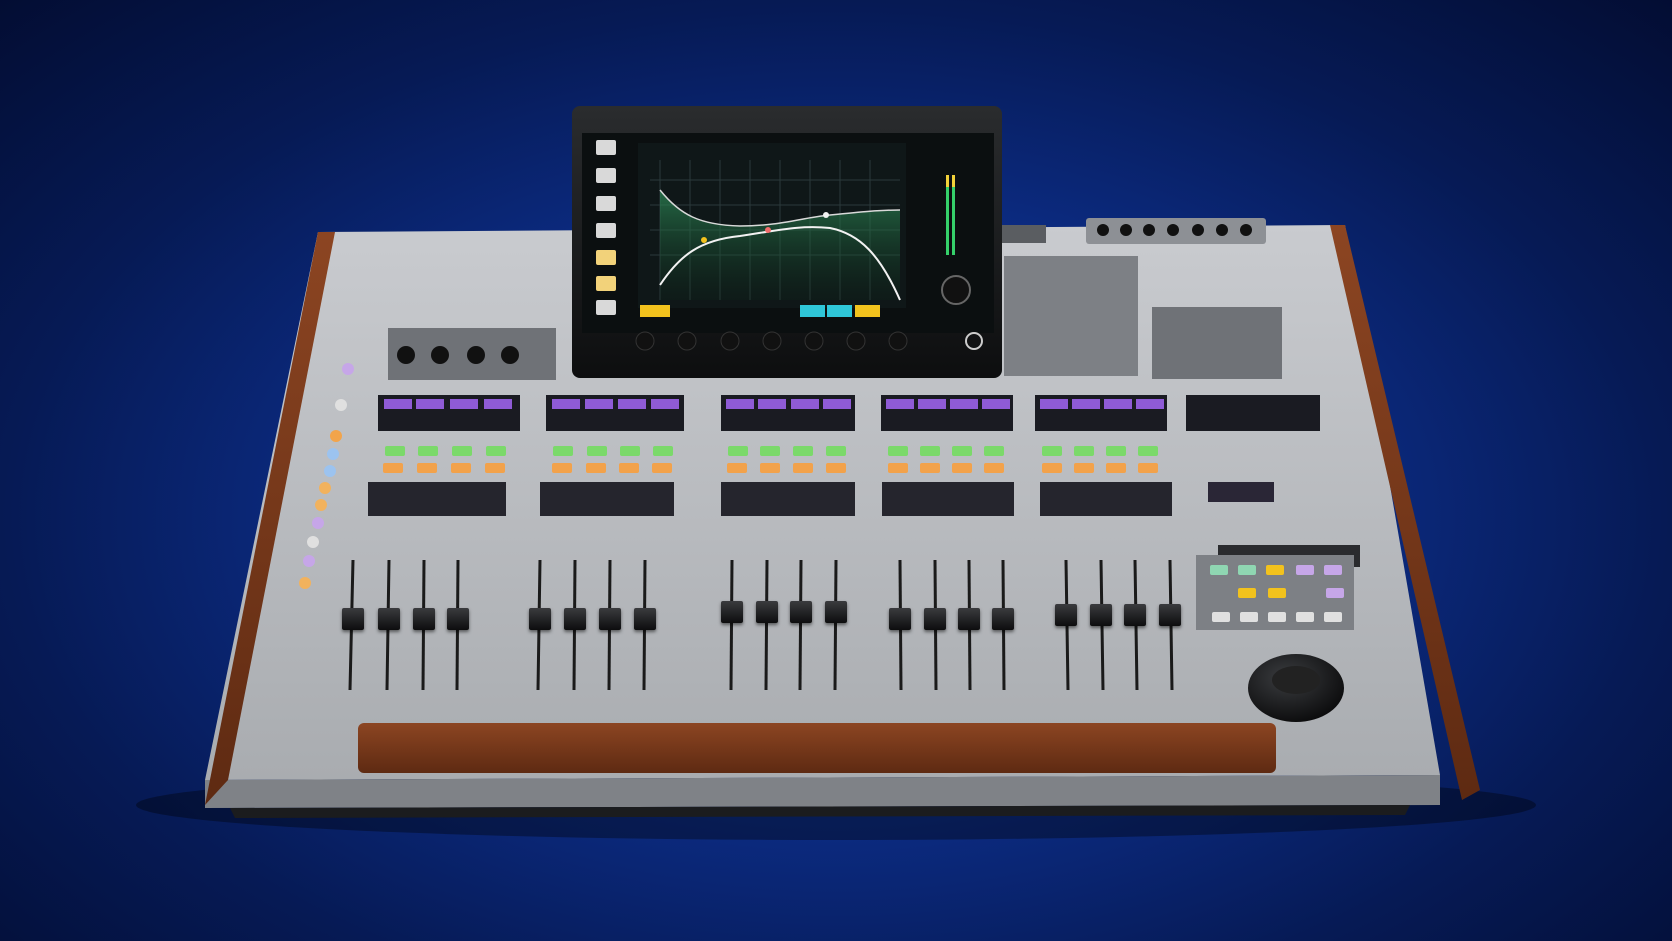  What do you see at coordinates (606, 175) in the screenshot?
I see `library-icon` at bounding box center [606, 175].